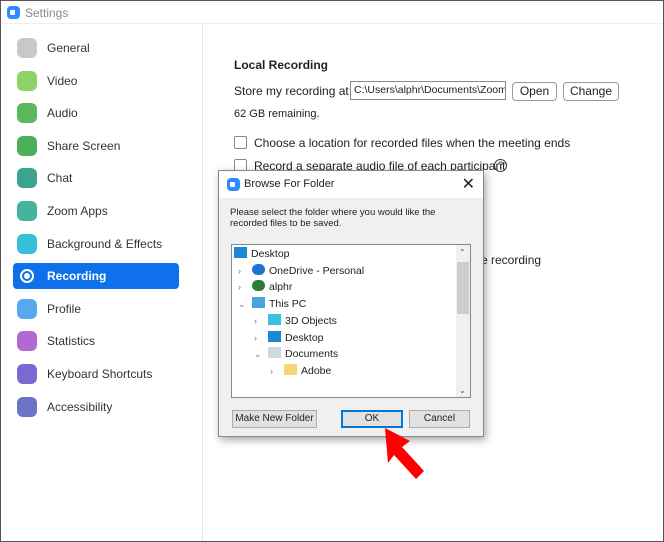 The image size is (664, 542). Describe the element at coordinates (277, 114) in the screenshot. I see `space-remaining: 62 GB remaining.` at that location.